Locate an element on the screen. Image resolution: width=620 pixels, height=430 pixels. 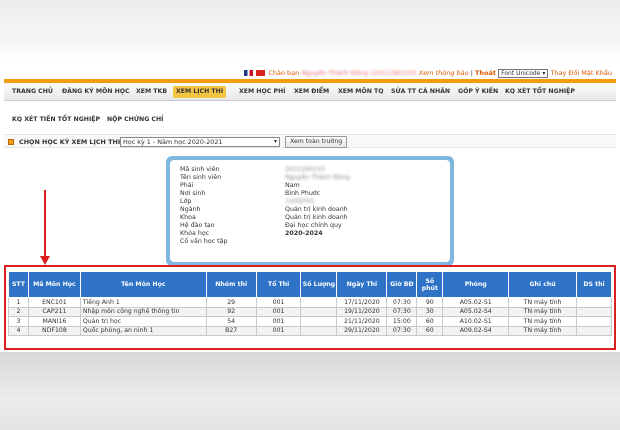
column-header: Nhóm thi is located at coordinates (231, 284).